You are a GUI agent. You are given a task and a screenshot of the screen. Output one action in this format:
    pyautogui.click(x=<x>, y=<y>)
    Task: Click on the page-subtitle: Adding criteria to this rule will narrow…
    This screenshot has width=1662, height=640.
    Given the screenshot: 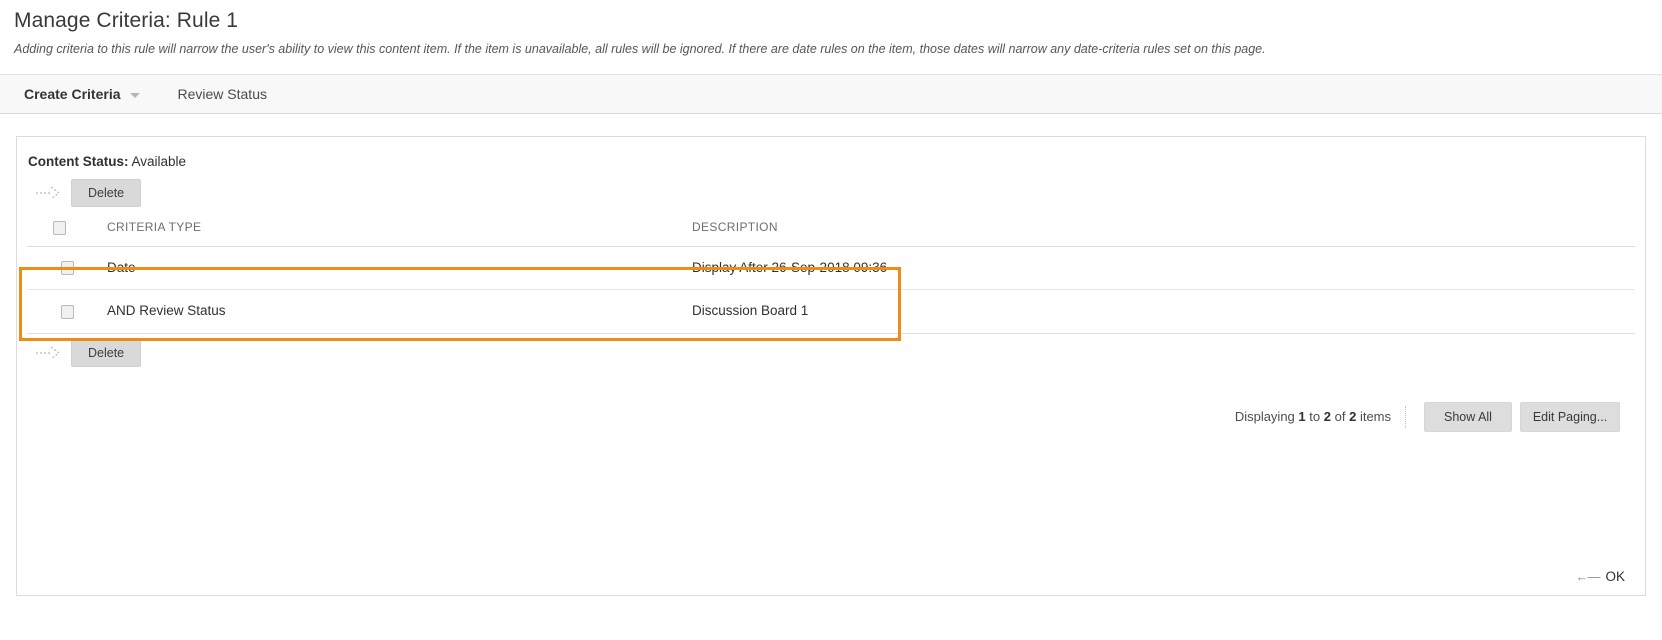 What is the action you would take?
    pyautogui.click(x=640, y=49)
    